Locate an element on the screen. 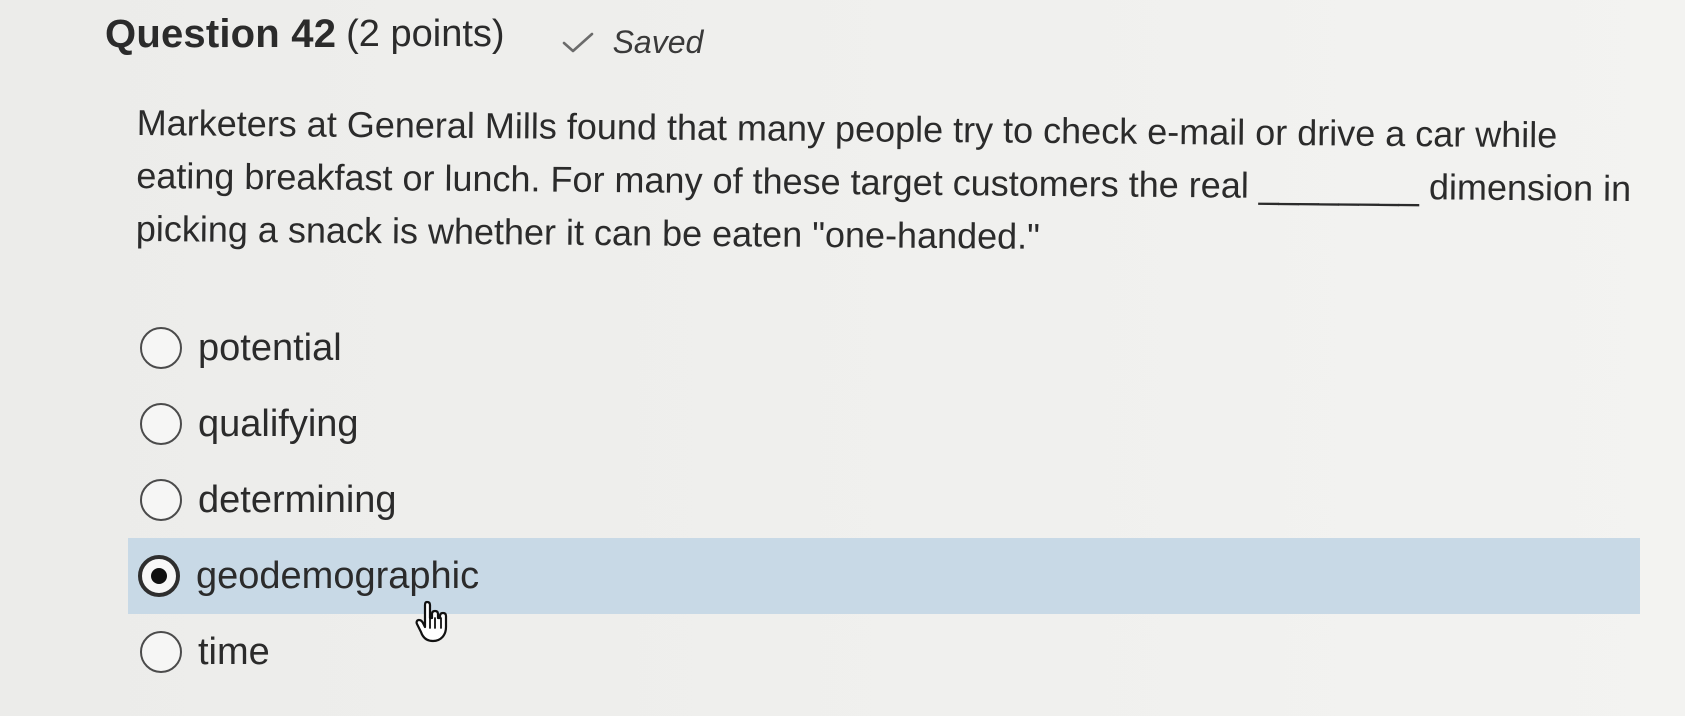 Image resolution: width=1685 pixels, height=716 pixels. radio-button-selected is located at coordinates (159, 576).